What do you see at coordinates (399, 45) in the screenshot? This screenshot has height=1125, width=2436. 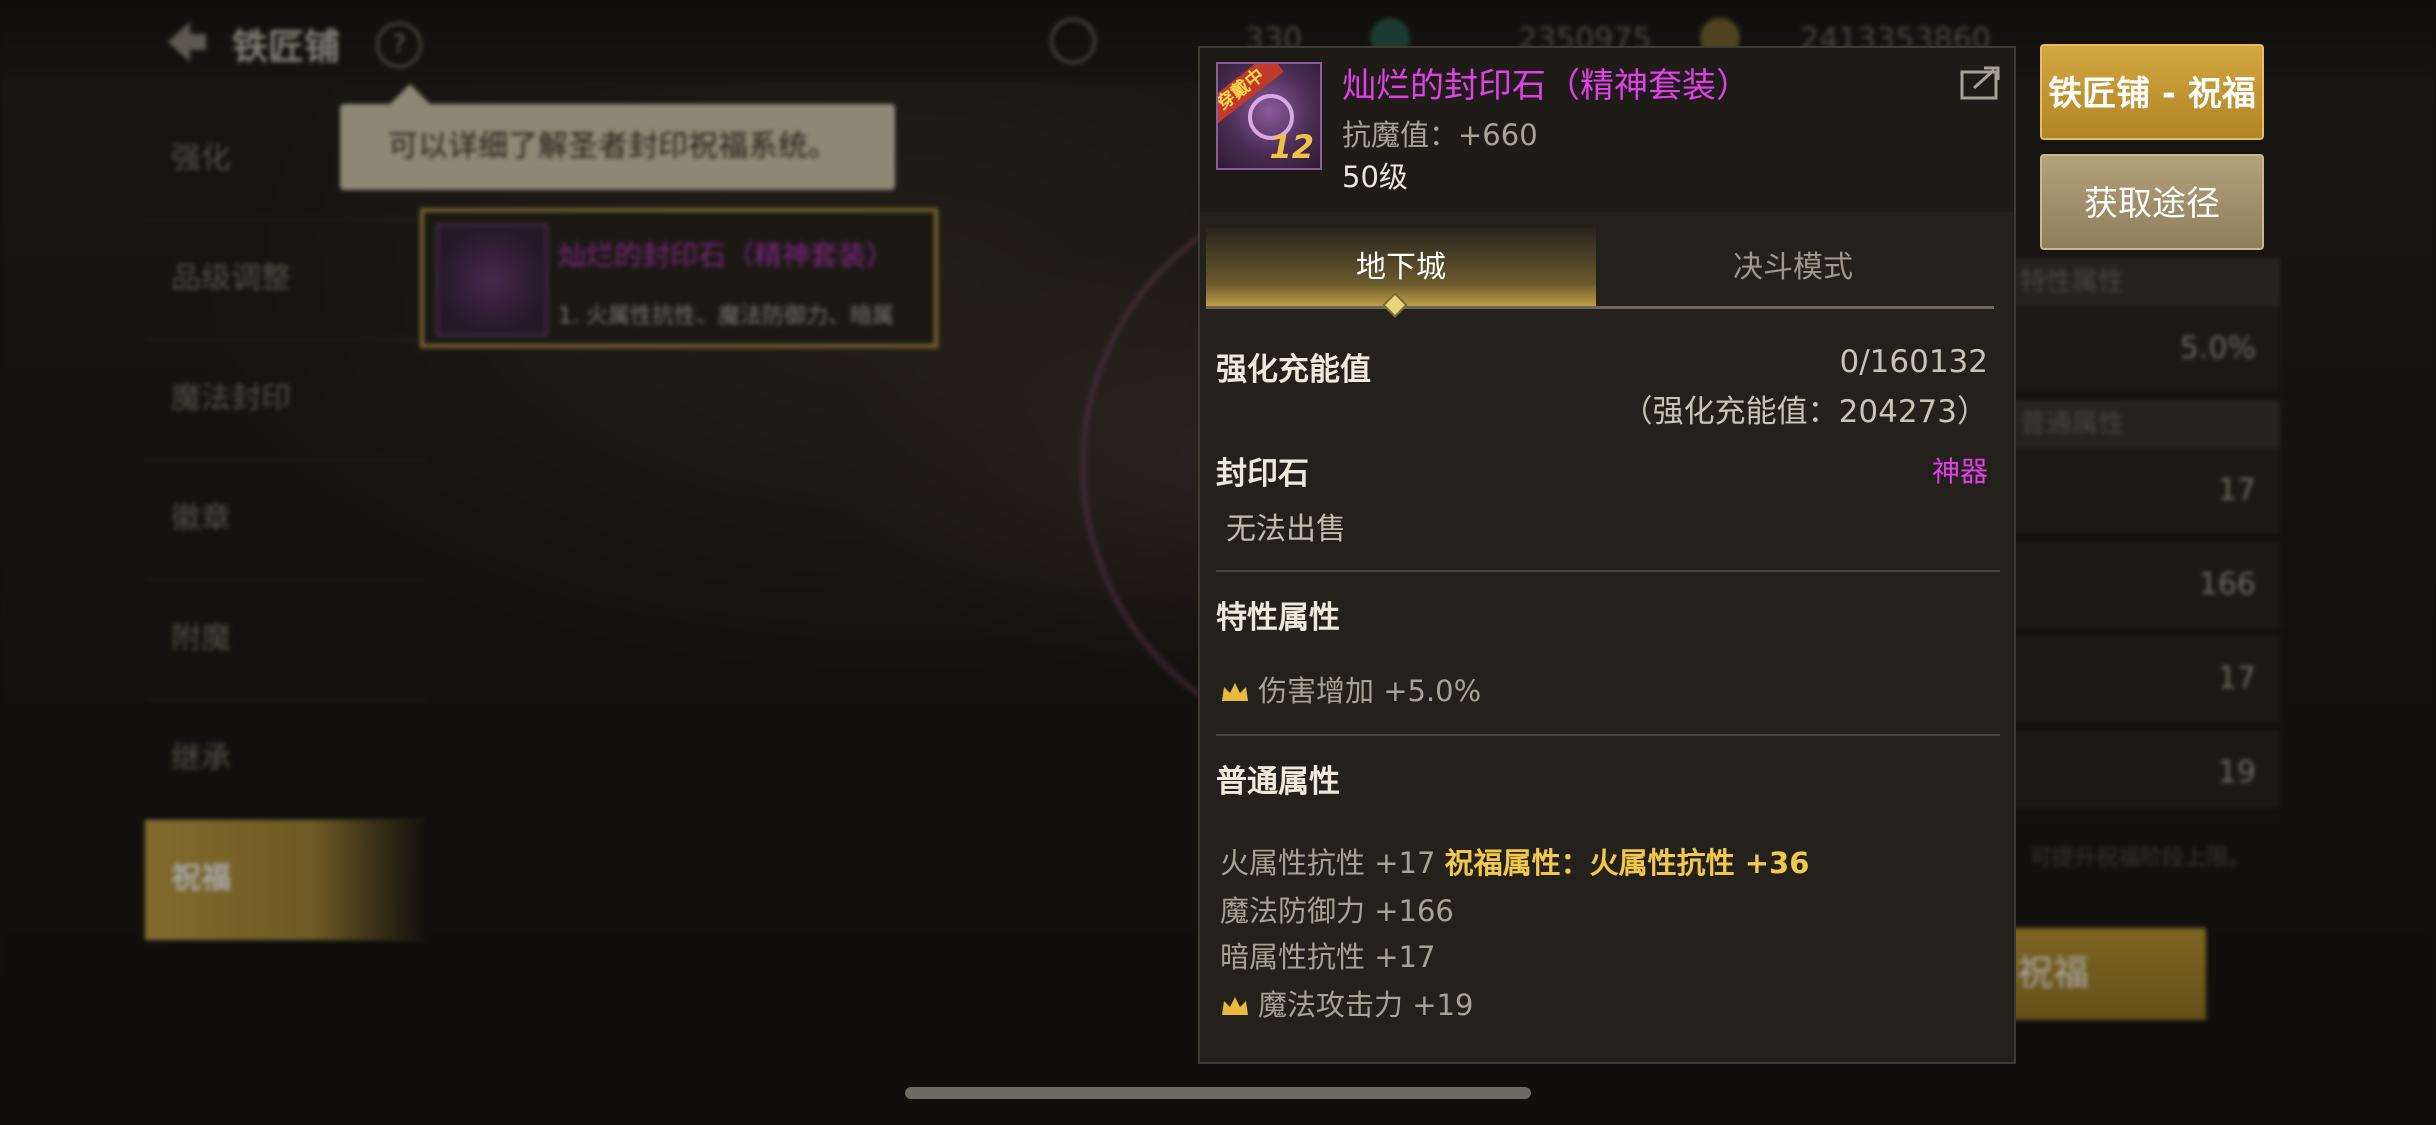 I see `help-icon: ?` at bounding box center [399, 45].